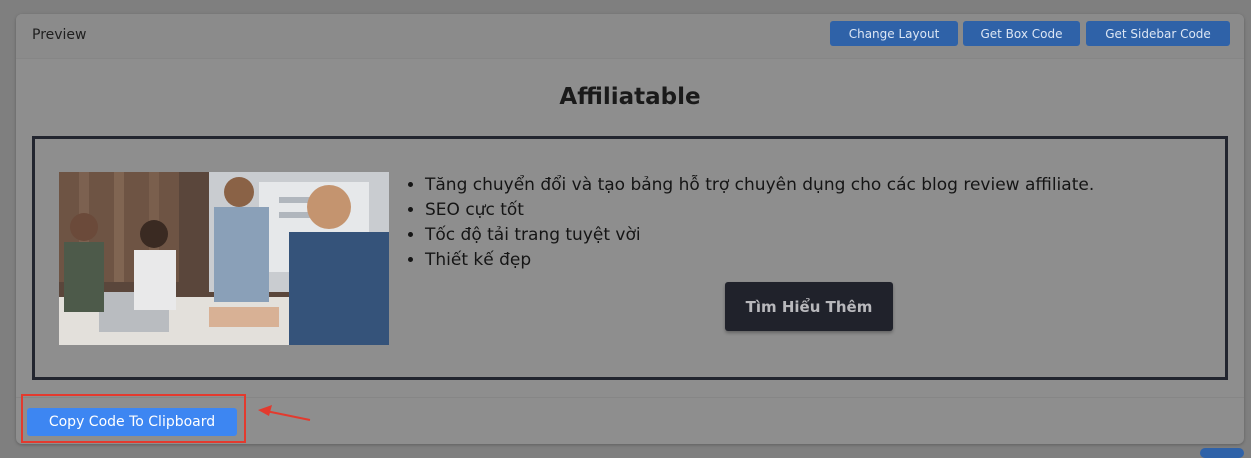  I want to click on scroll-top-button, so click(1222, 453).